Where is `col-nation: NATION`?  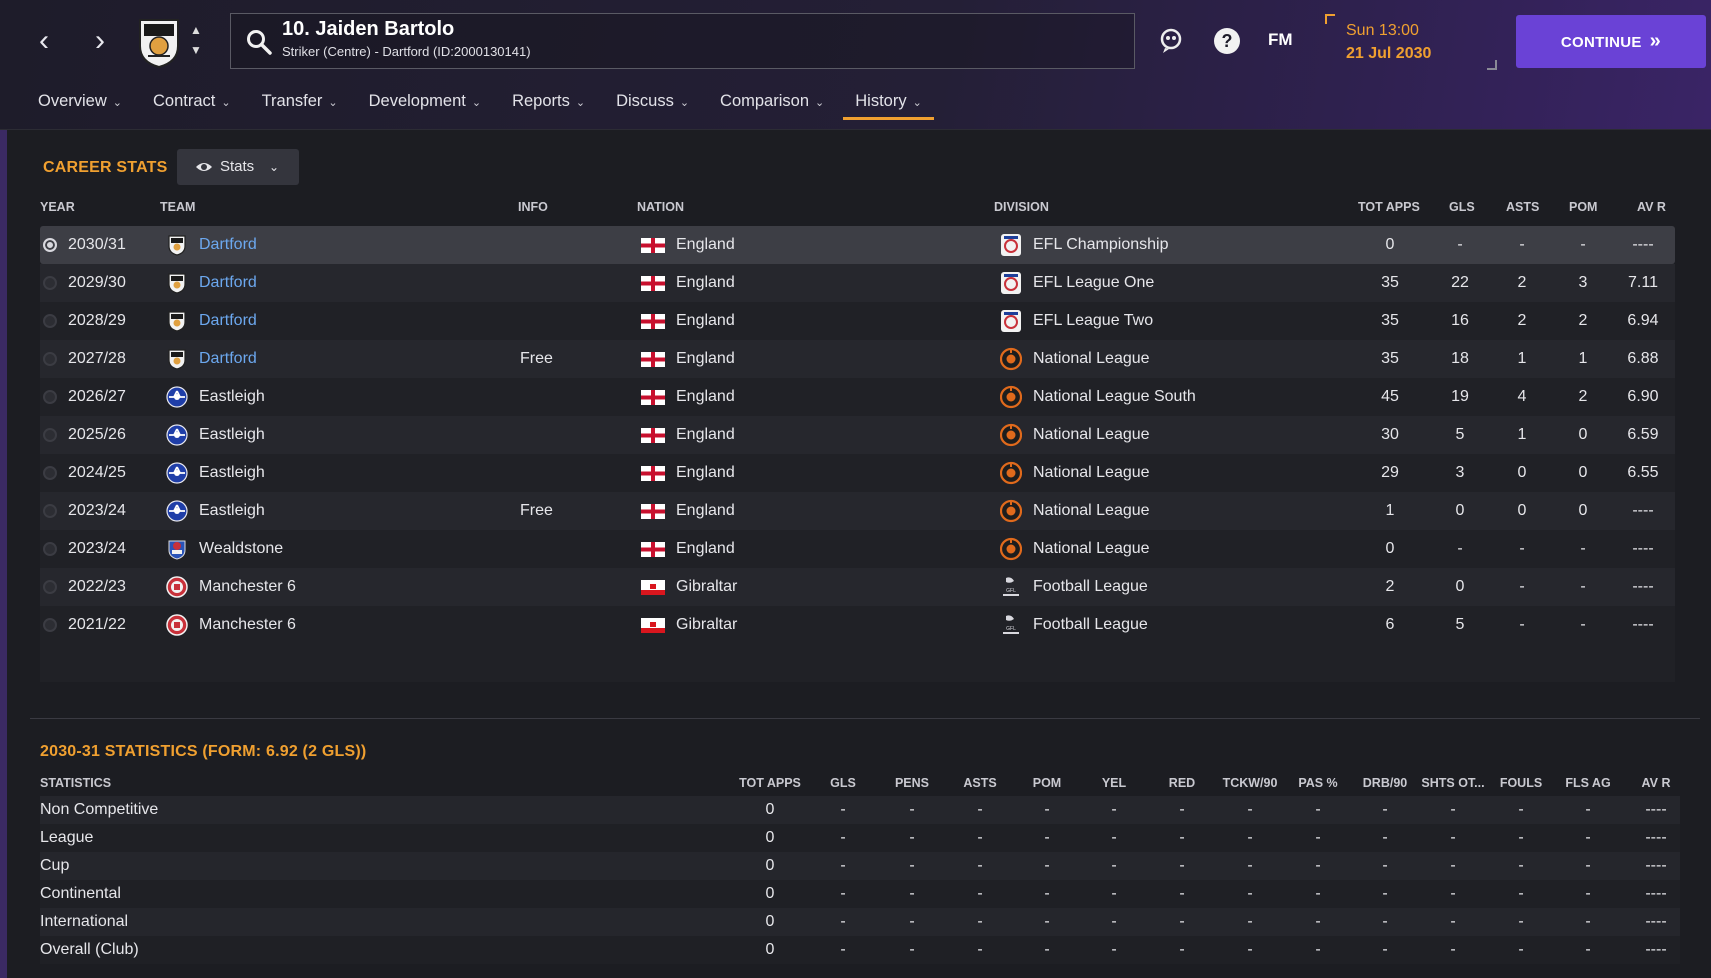
col-nation: NATION is located at coordinates (660, 207).